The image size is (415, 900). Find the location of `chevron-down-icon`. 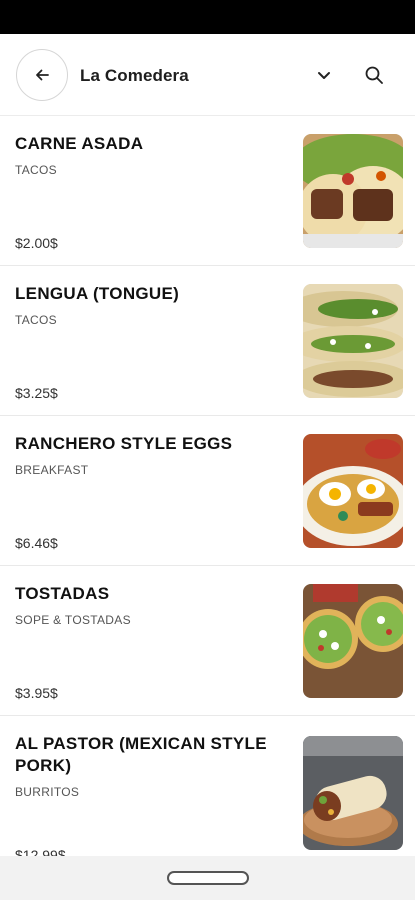

chevron-down-icon is located at coordinates (324, 75).